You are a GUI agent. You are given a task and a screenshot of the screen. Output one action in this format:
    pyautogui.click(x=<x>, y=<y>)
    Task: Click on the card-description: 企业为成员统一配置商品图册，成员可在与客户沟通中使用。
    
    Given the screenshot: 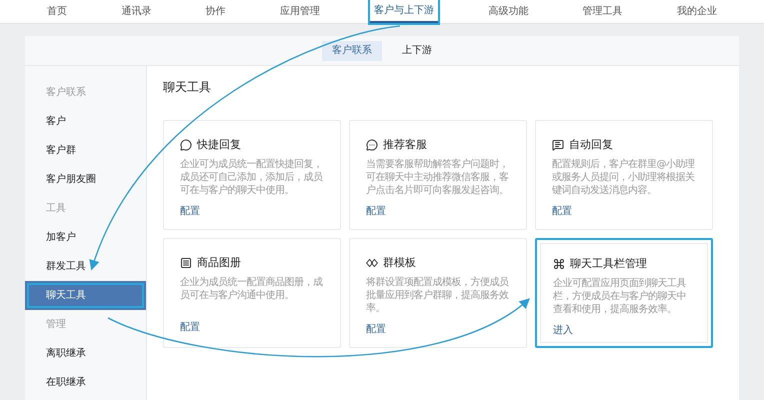 What is the action you would take?
    pyautogui.click(x=252, y=289)
    